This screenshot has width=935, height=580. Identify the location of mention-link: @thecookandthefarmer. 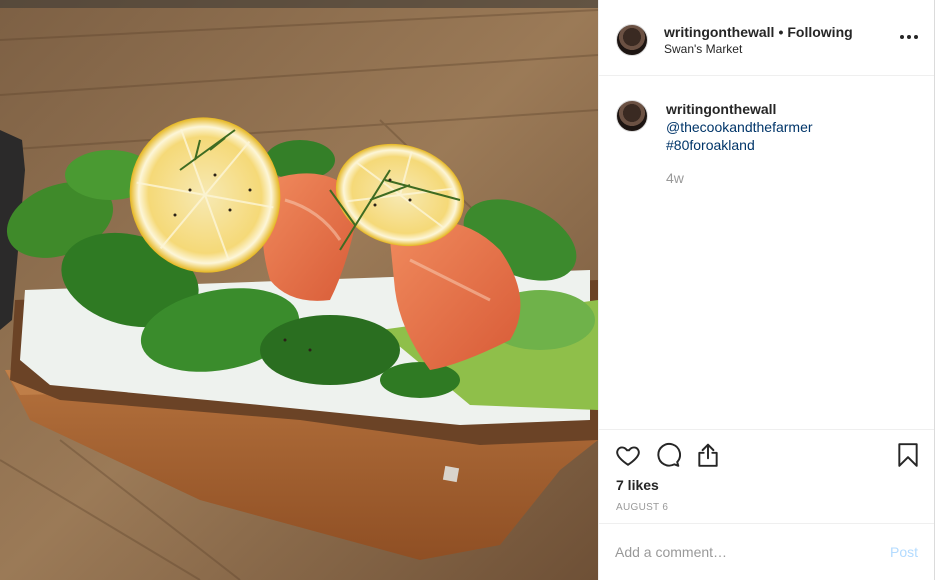
(739, 127).